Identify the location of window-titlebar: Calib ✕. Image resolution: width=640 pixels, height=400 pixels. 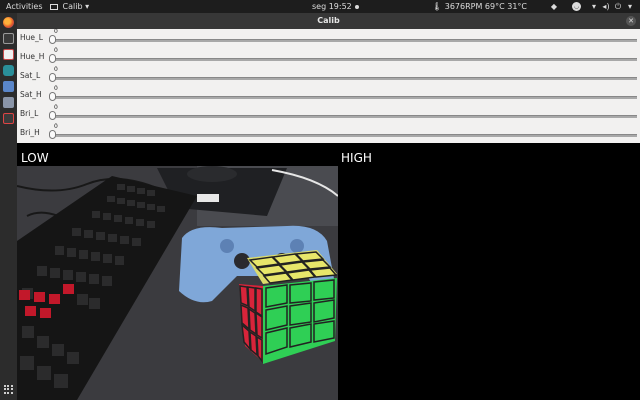
(328, 21).